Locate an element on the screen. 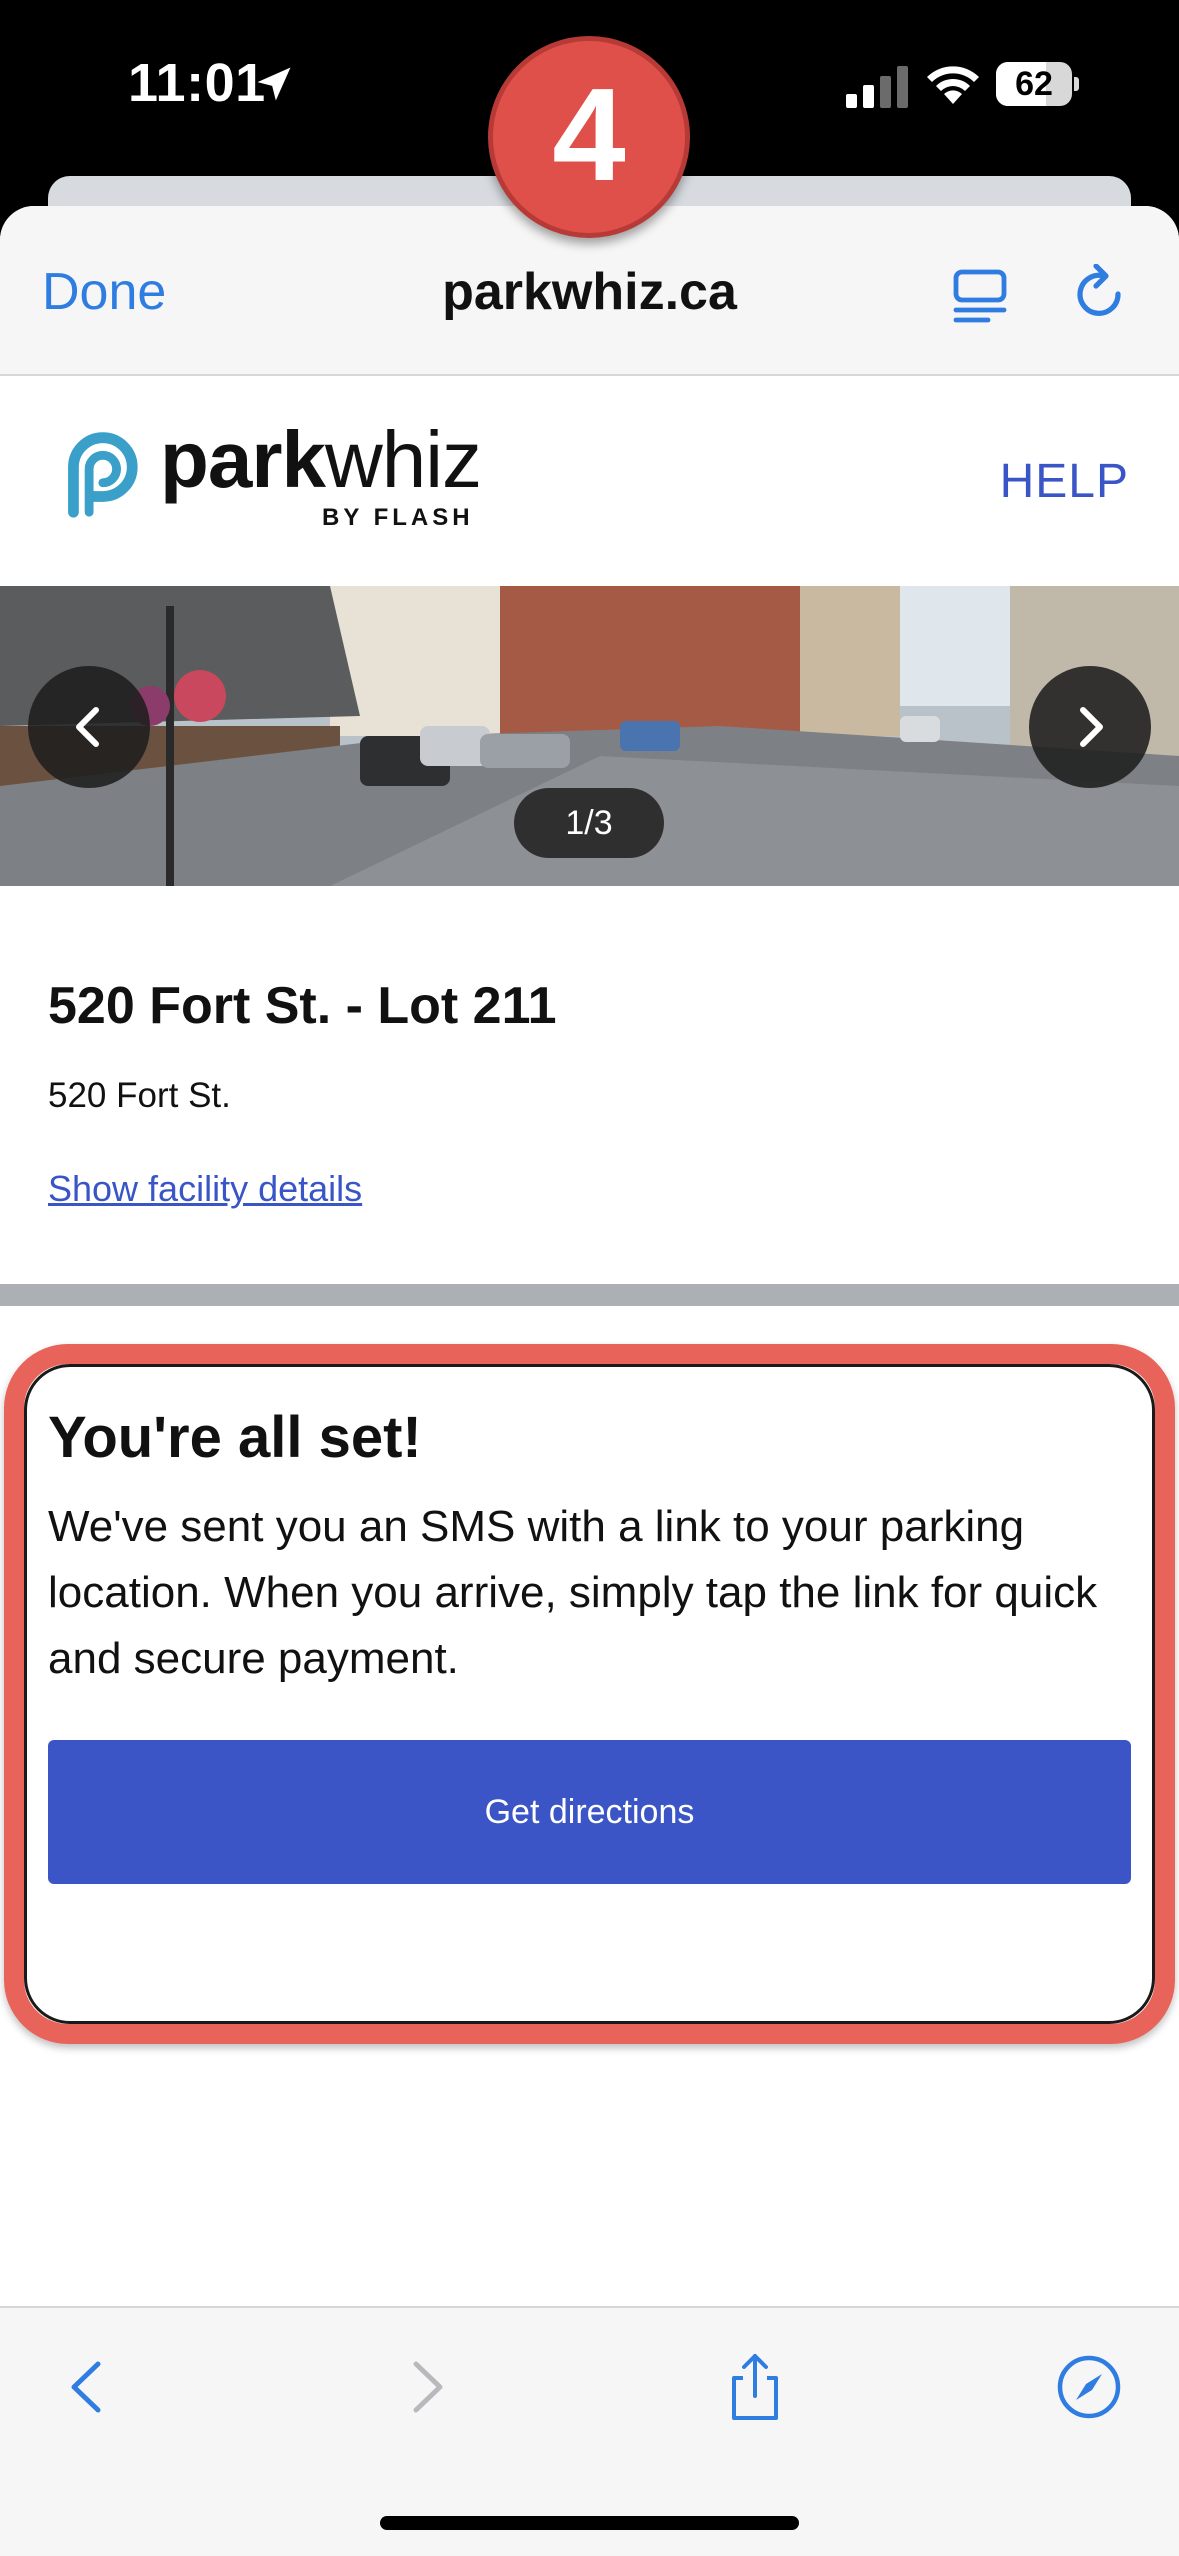 The image size is (1179, 2556). signal-icon is located at coordinates (877, 87).